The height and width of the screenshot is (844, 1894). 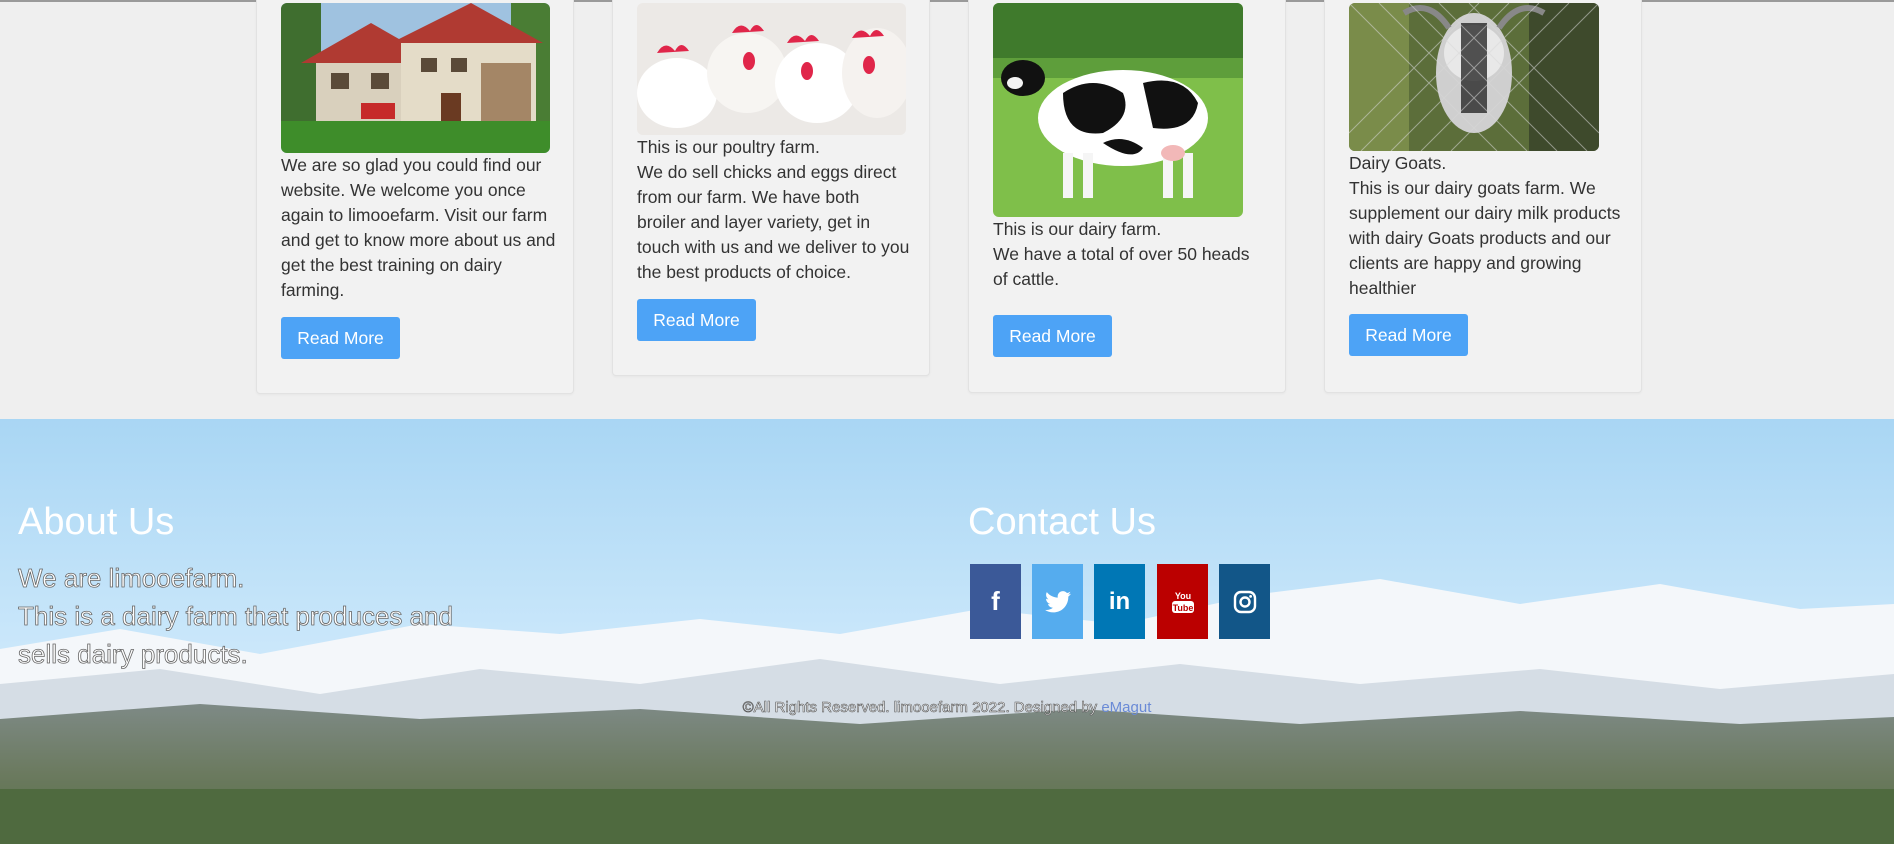 I want to click on poultry-chickens-photo, so click(x=771, y=69).